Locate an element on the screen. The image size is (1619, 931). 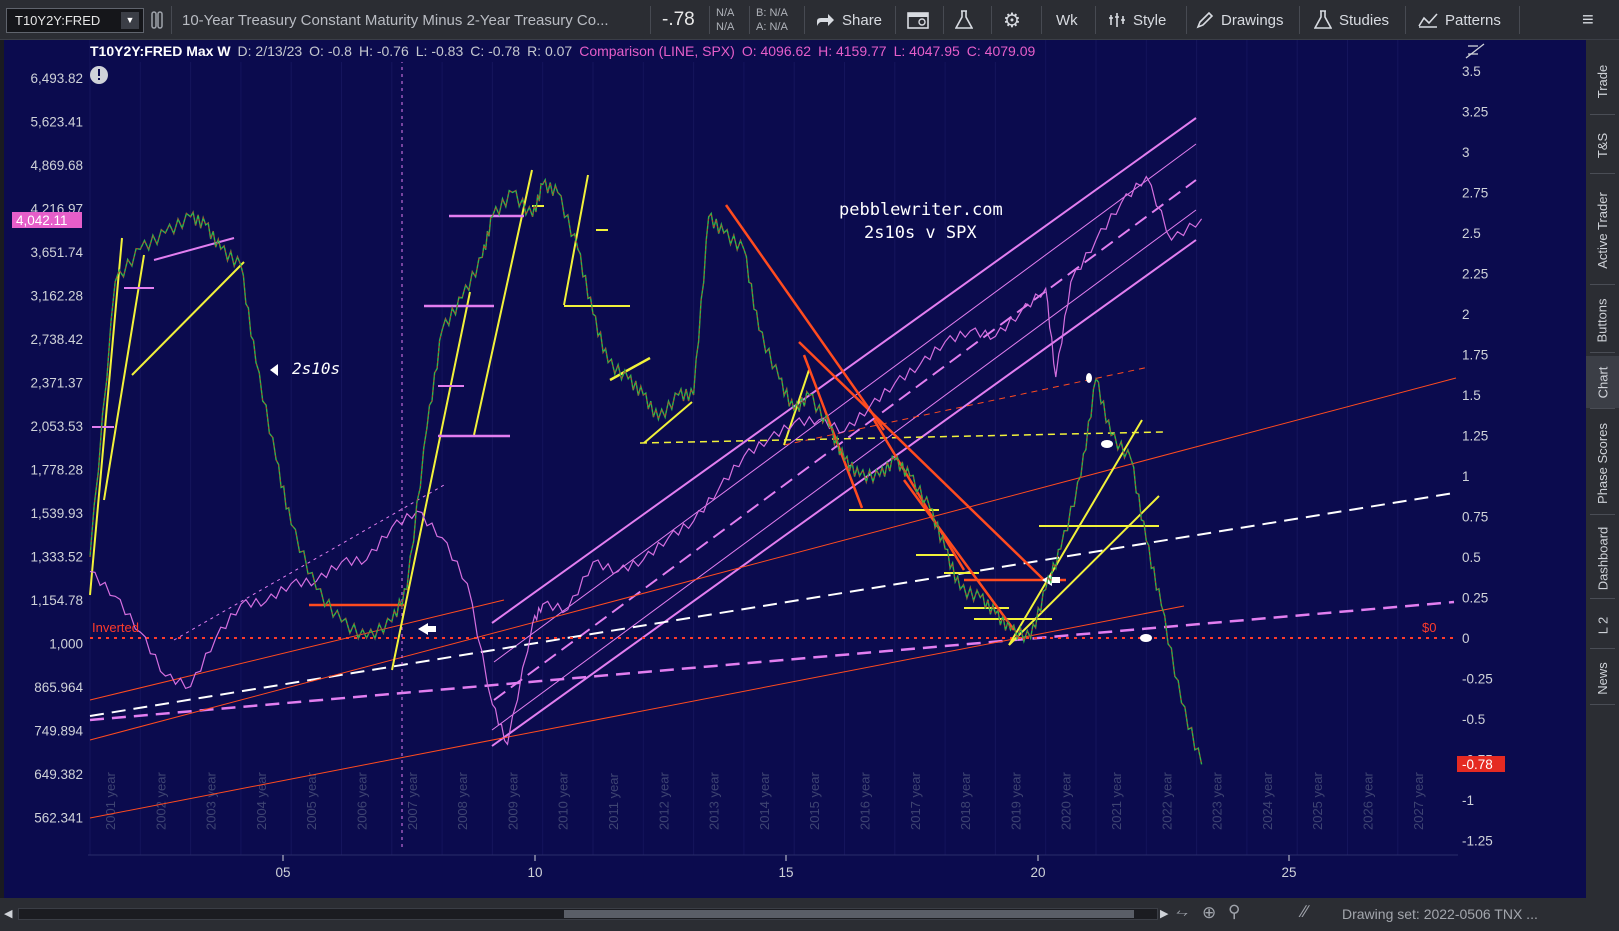
side-tab-active-trader: Active Trader is located at coordinates (1602, 230).